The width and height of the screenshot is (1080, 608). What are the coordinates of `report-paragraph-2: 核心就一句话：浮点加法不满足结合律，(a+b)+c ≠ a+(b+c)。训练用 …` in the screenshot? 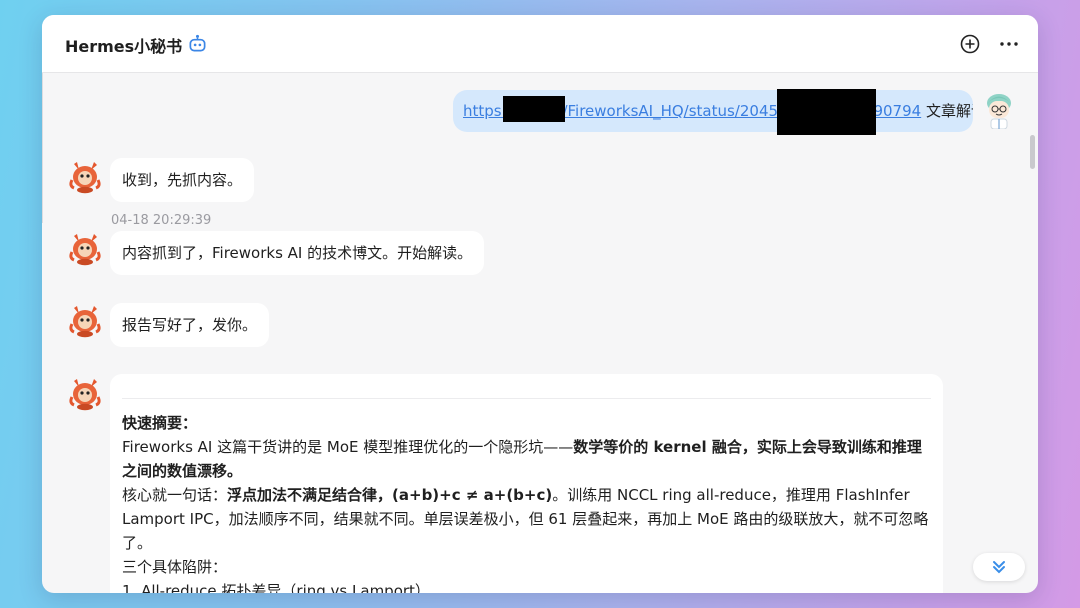 It's located at (525, 519).